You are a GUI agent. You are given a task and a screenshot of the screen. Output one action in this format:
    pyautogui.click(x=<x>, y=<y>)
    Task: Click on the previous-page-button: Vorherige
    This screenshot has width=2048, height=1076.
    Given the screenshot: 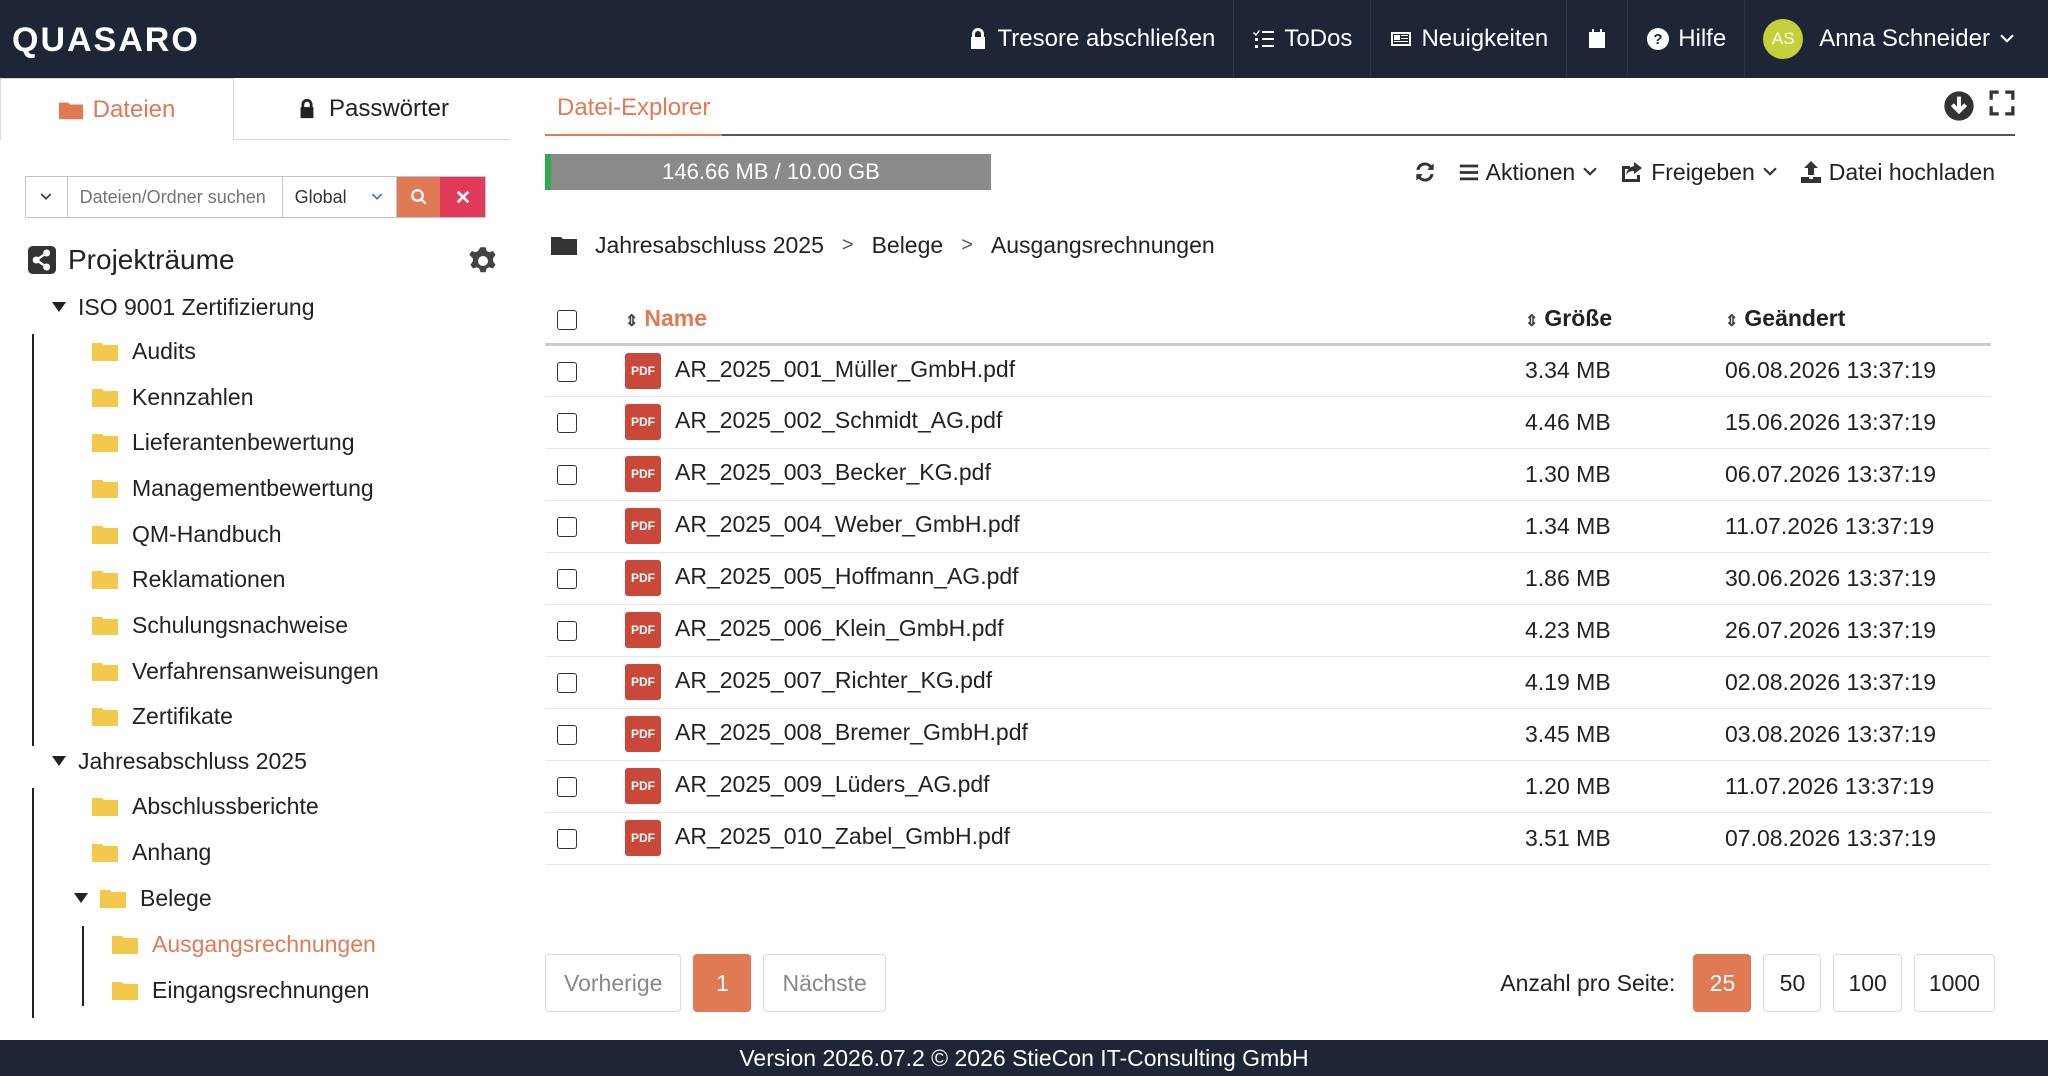 What is the action you would take?
    pyautogui.click(x=613, y=983)
    